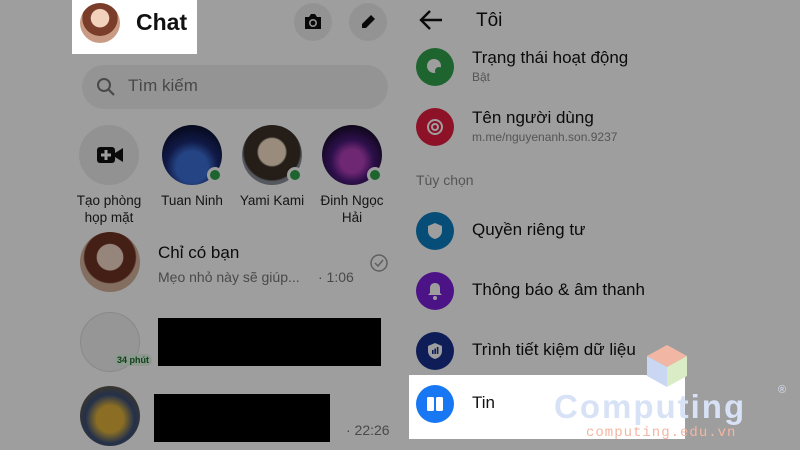 The width and height of the screenshot is (800, 450). I want to click on active-time-badge: 34 phút, so click(133, 360).